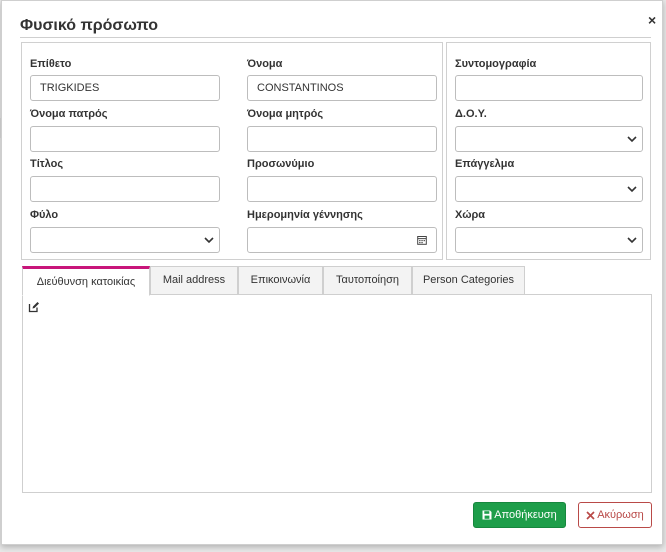  Describe the element at coordinates (89, 25) in the screenshot. I see `dialog-title: Φυσικό πρόσωπο` at that location.